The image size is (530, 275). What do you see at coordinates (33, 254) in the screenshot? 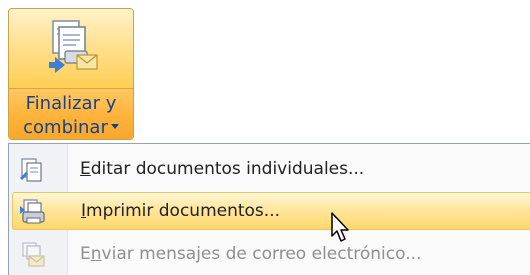
I see `send-email-icon` at bounding box center [33, 254].